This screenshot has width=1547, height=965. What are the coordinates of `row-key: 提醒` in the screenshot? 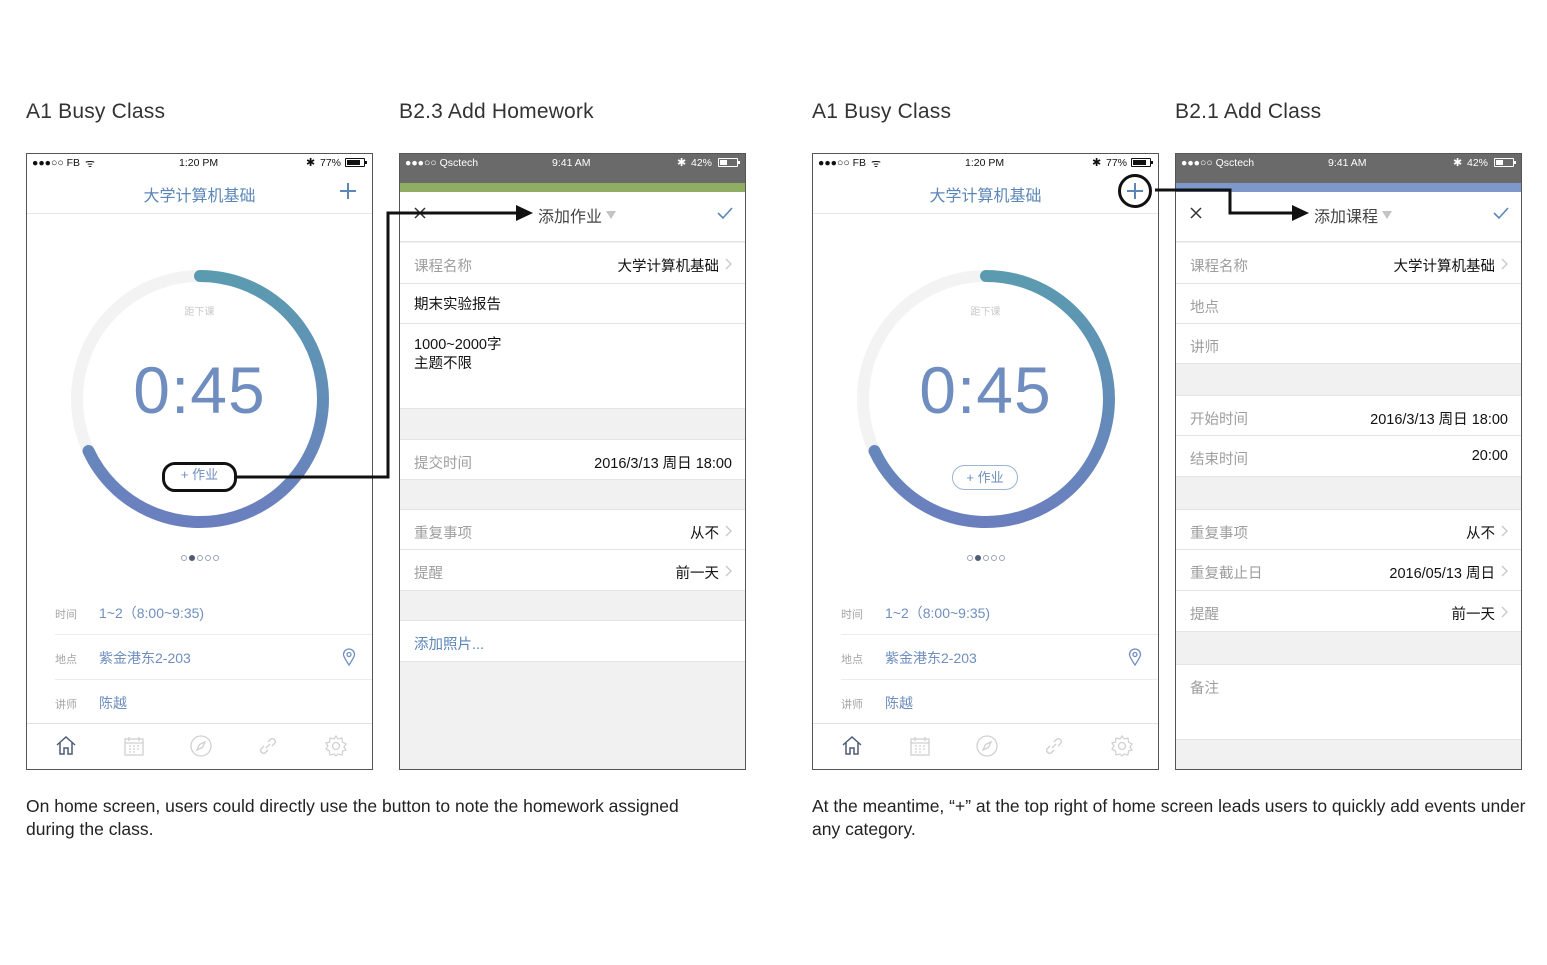 It's located at (428, 574).